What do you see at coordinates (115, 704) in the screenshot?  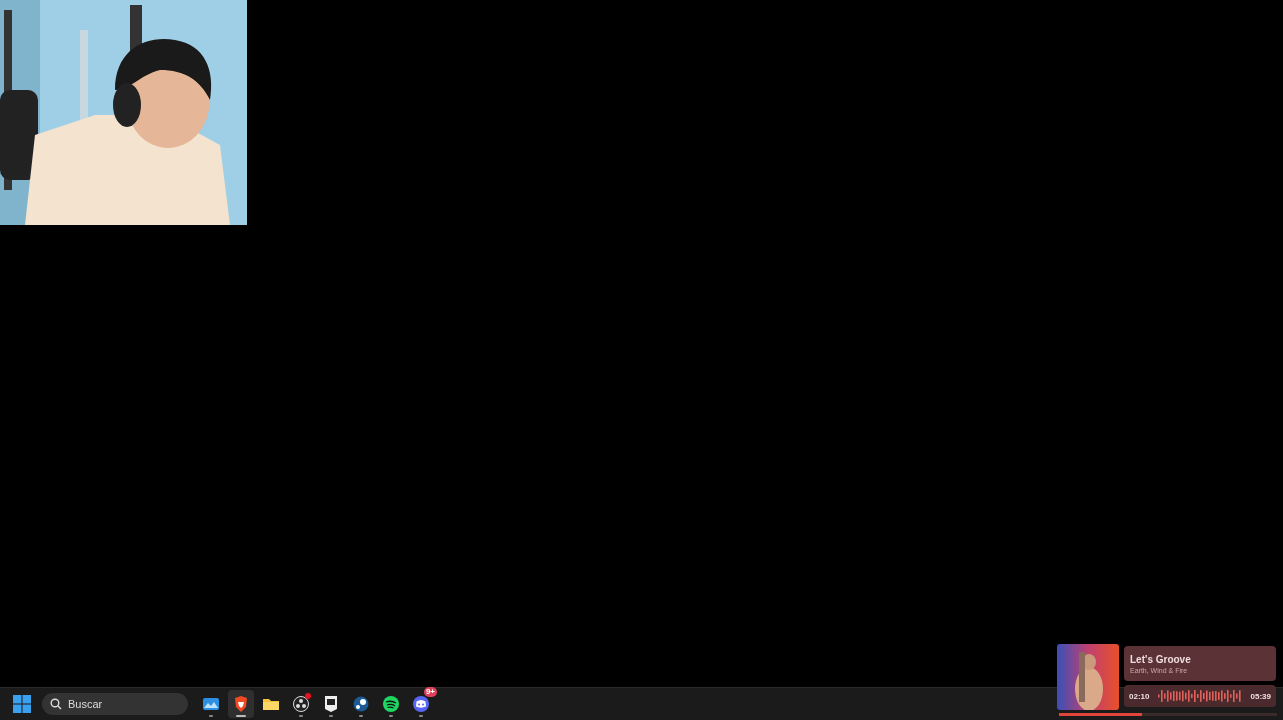 I see `search-field: Buscar` at bounding box center [115, 704].